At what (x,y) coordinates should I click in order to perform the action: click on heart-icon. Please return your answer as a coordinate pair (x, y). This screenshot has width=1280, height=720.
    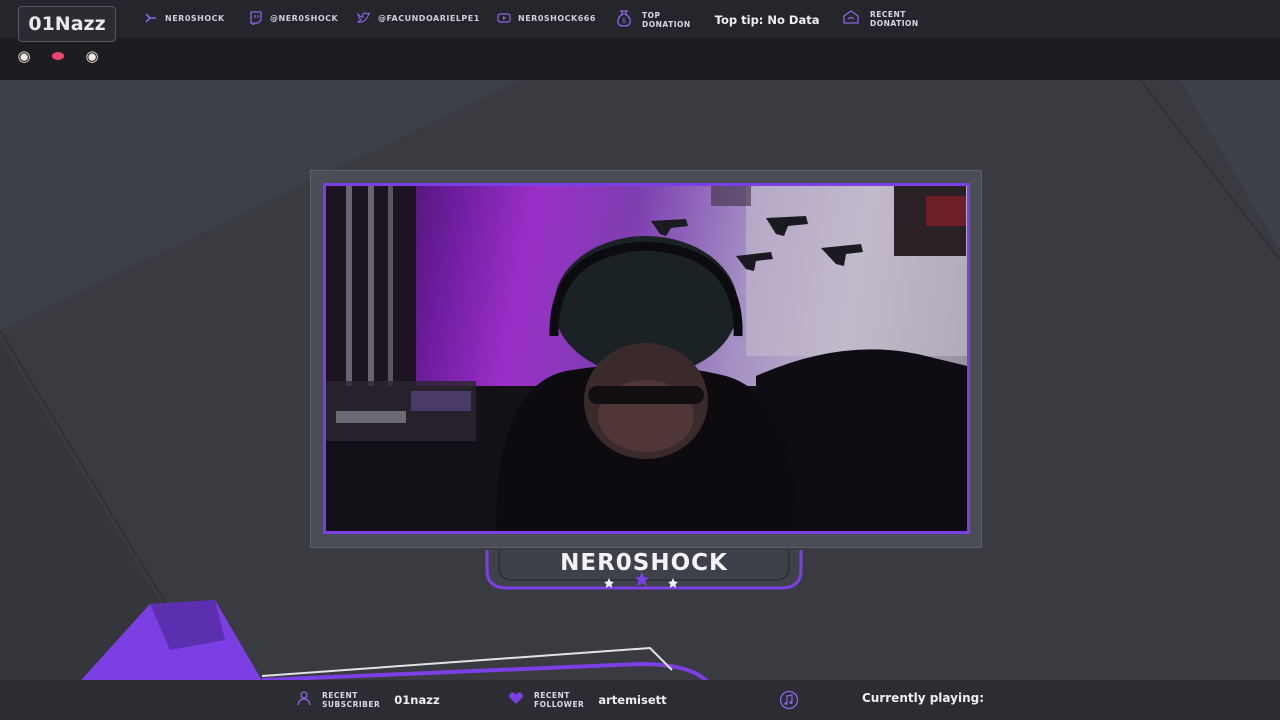
    Looking at the image, I should click on (516, 700).